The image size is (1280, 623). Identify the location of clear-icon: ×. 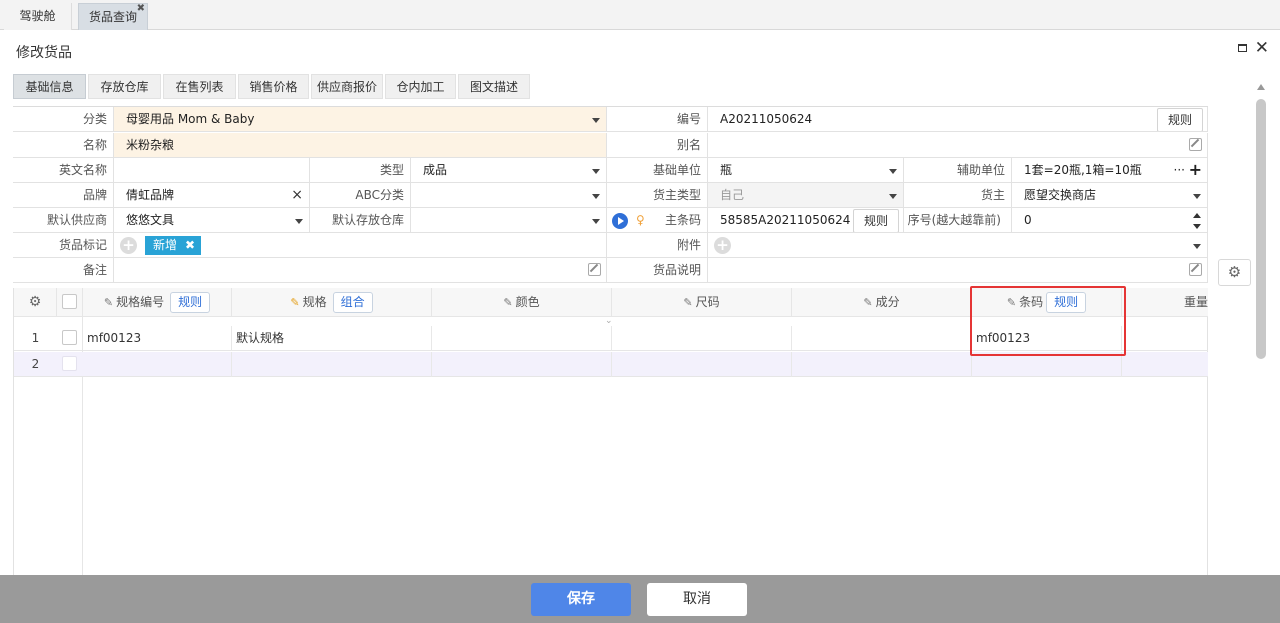
(297, 195).